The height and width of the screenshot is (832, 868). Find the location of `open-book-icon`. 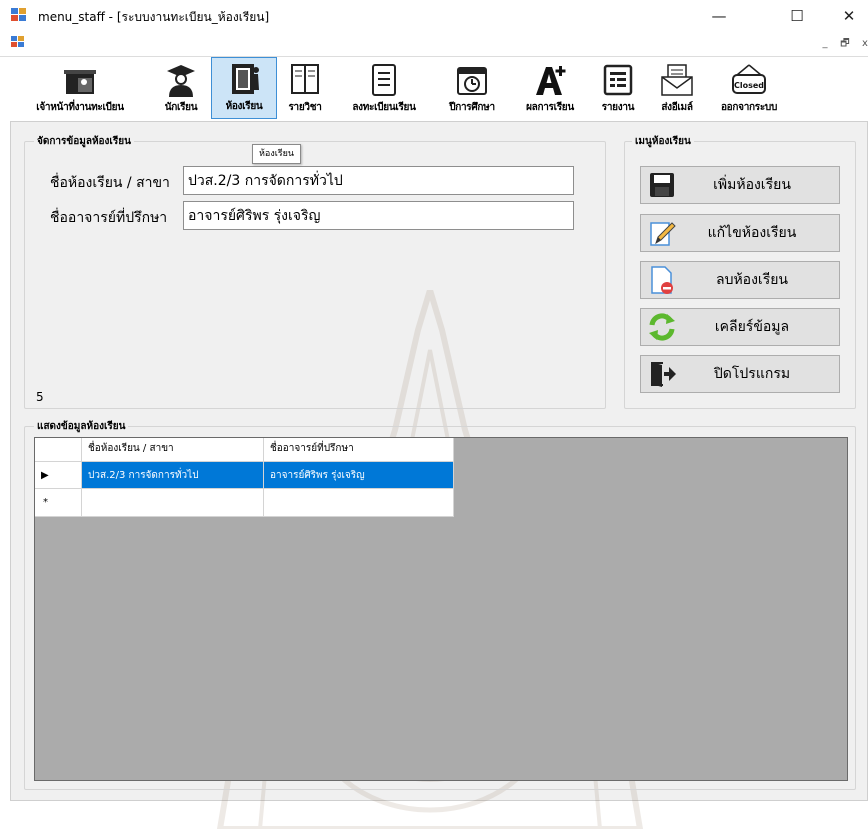

open-book-icon is located at coordinates (305, 80).